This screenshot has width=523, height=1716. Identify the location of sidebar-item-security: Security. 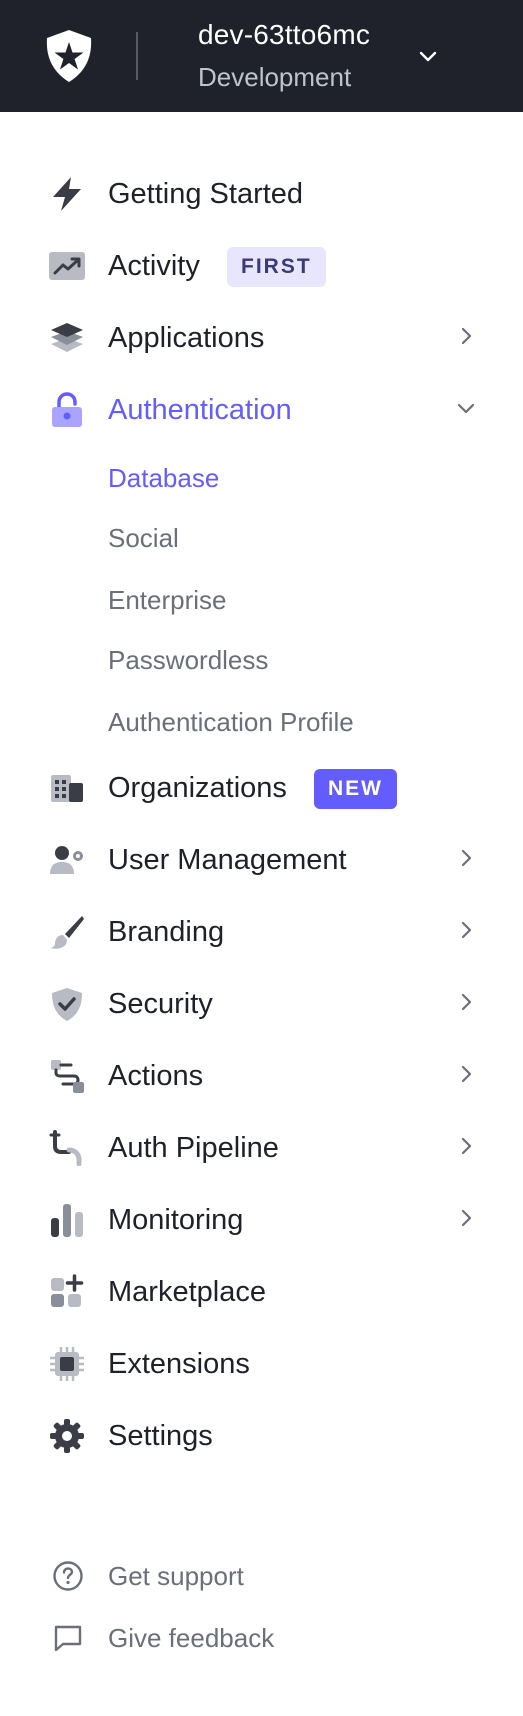
(261, 1003).